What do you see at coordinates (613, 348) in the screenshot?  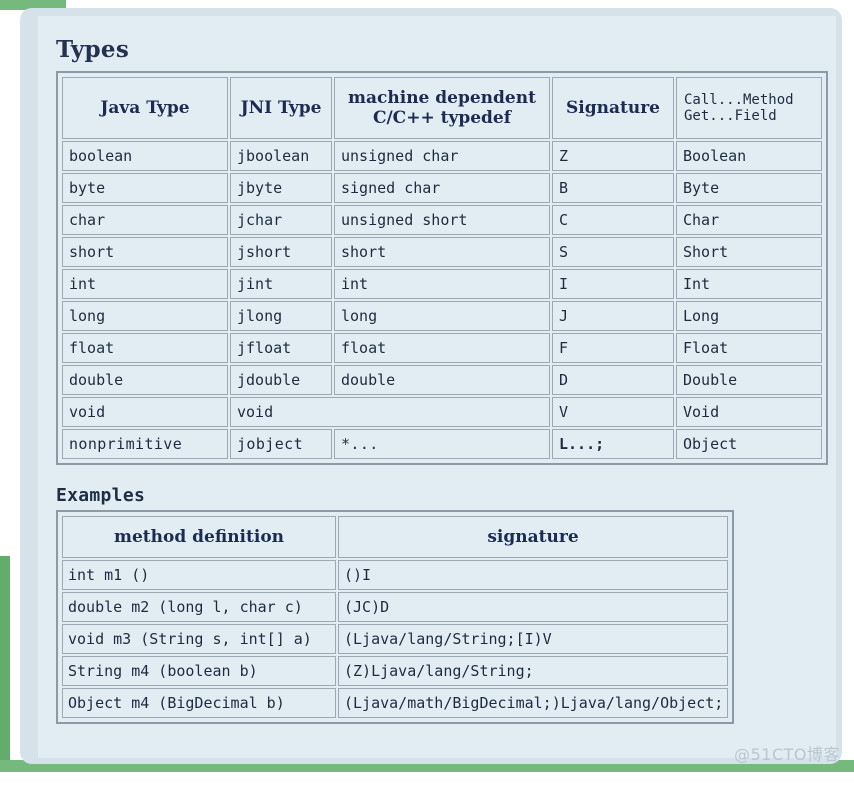 I see `cell-signature: F` at bounding box center [613, 348].